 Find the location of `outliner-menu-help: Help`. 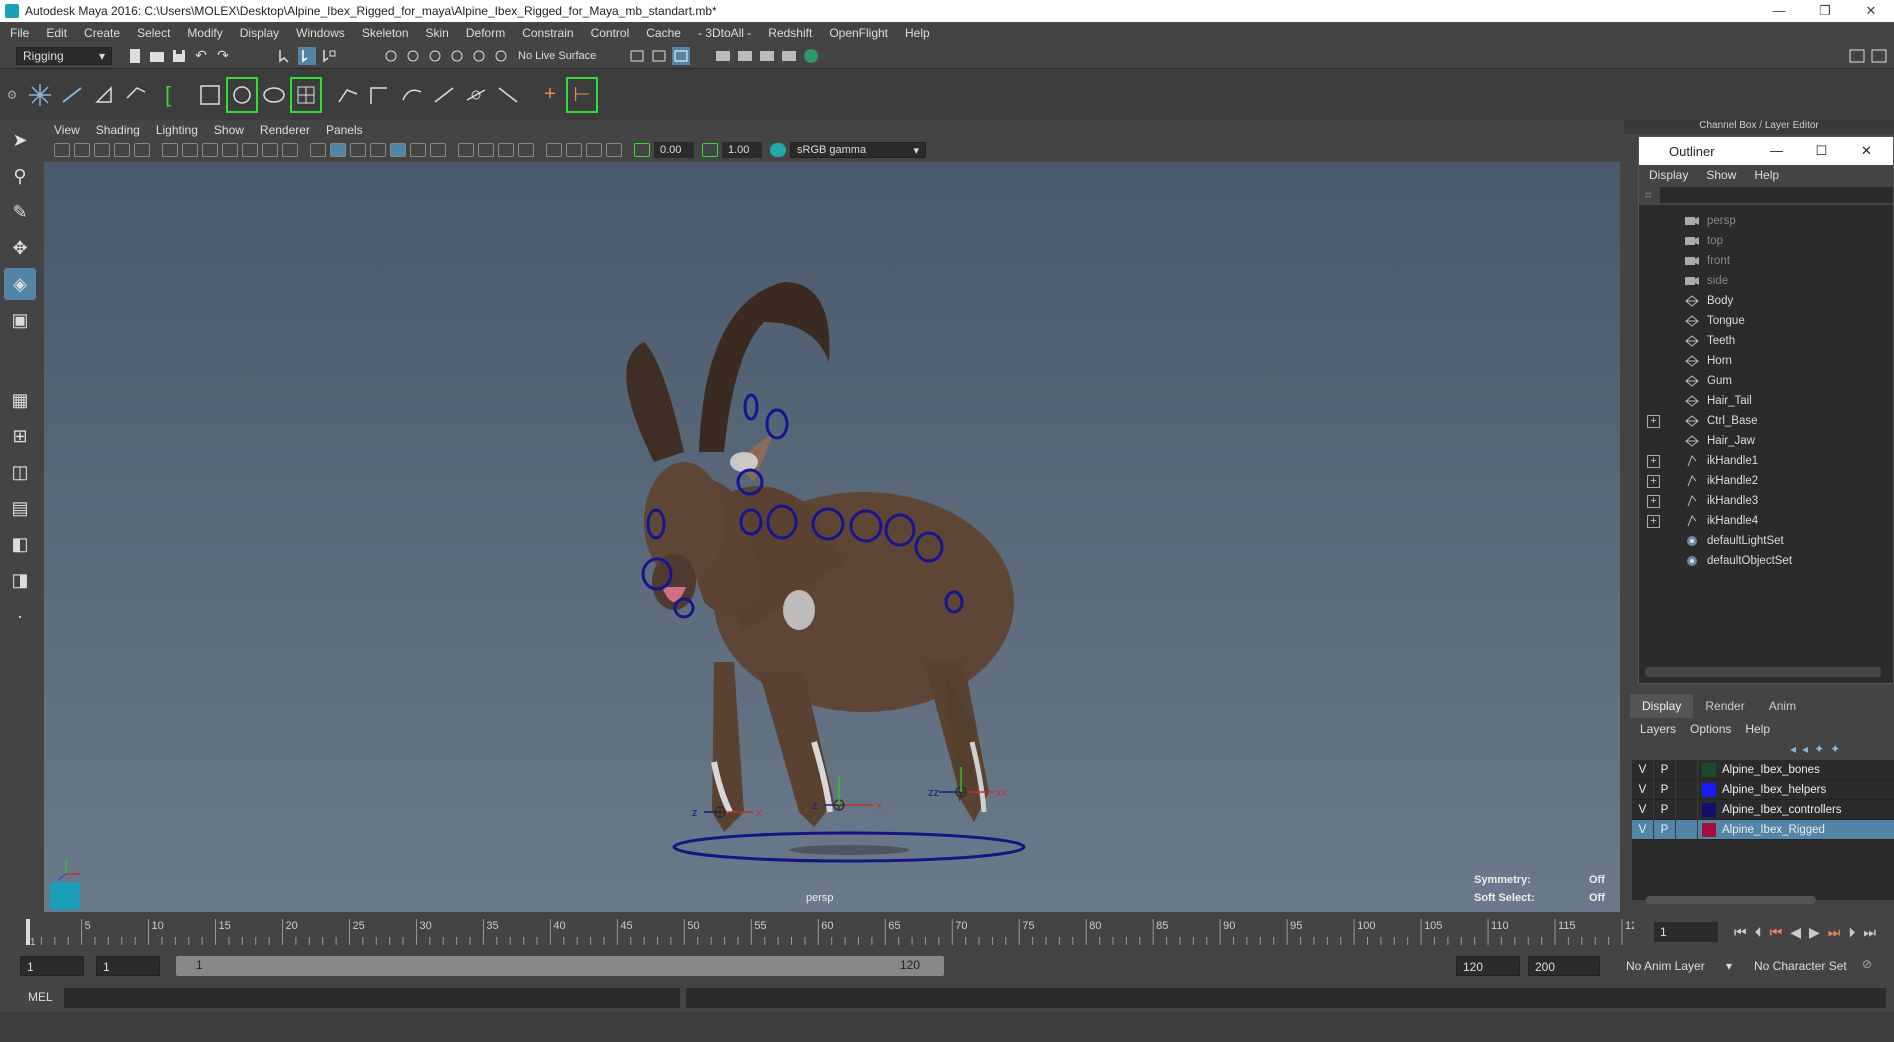

outliner-menu-help: Help is located at coordinates (1766, 175).